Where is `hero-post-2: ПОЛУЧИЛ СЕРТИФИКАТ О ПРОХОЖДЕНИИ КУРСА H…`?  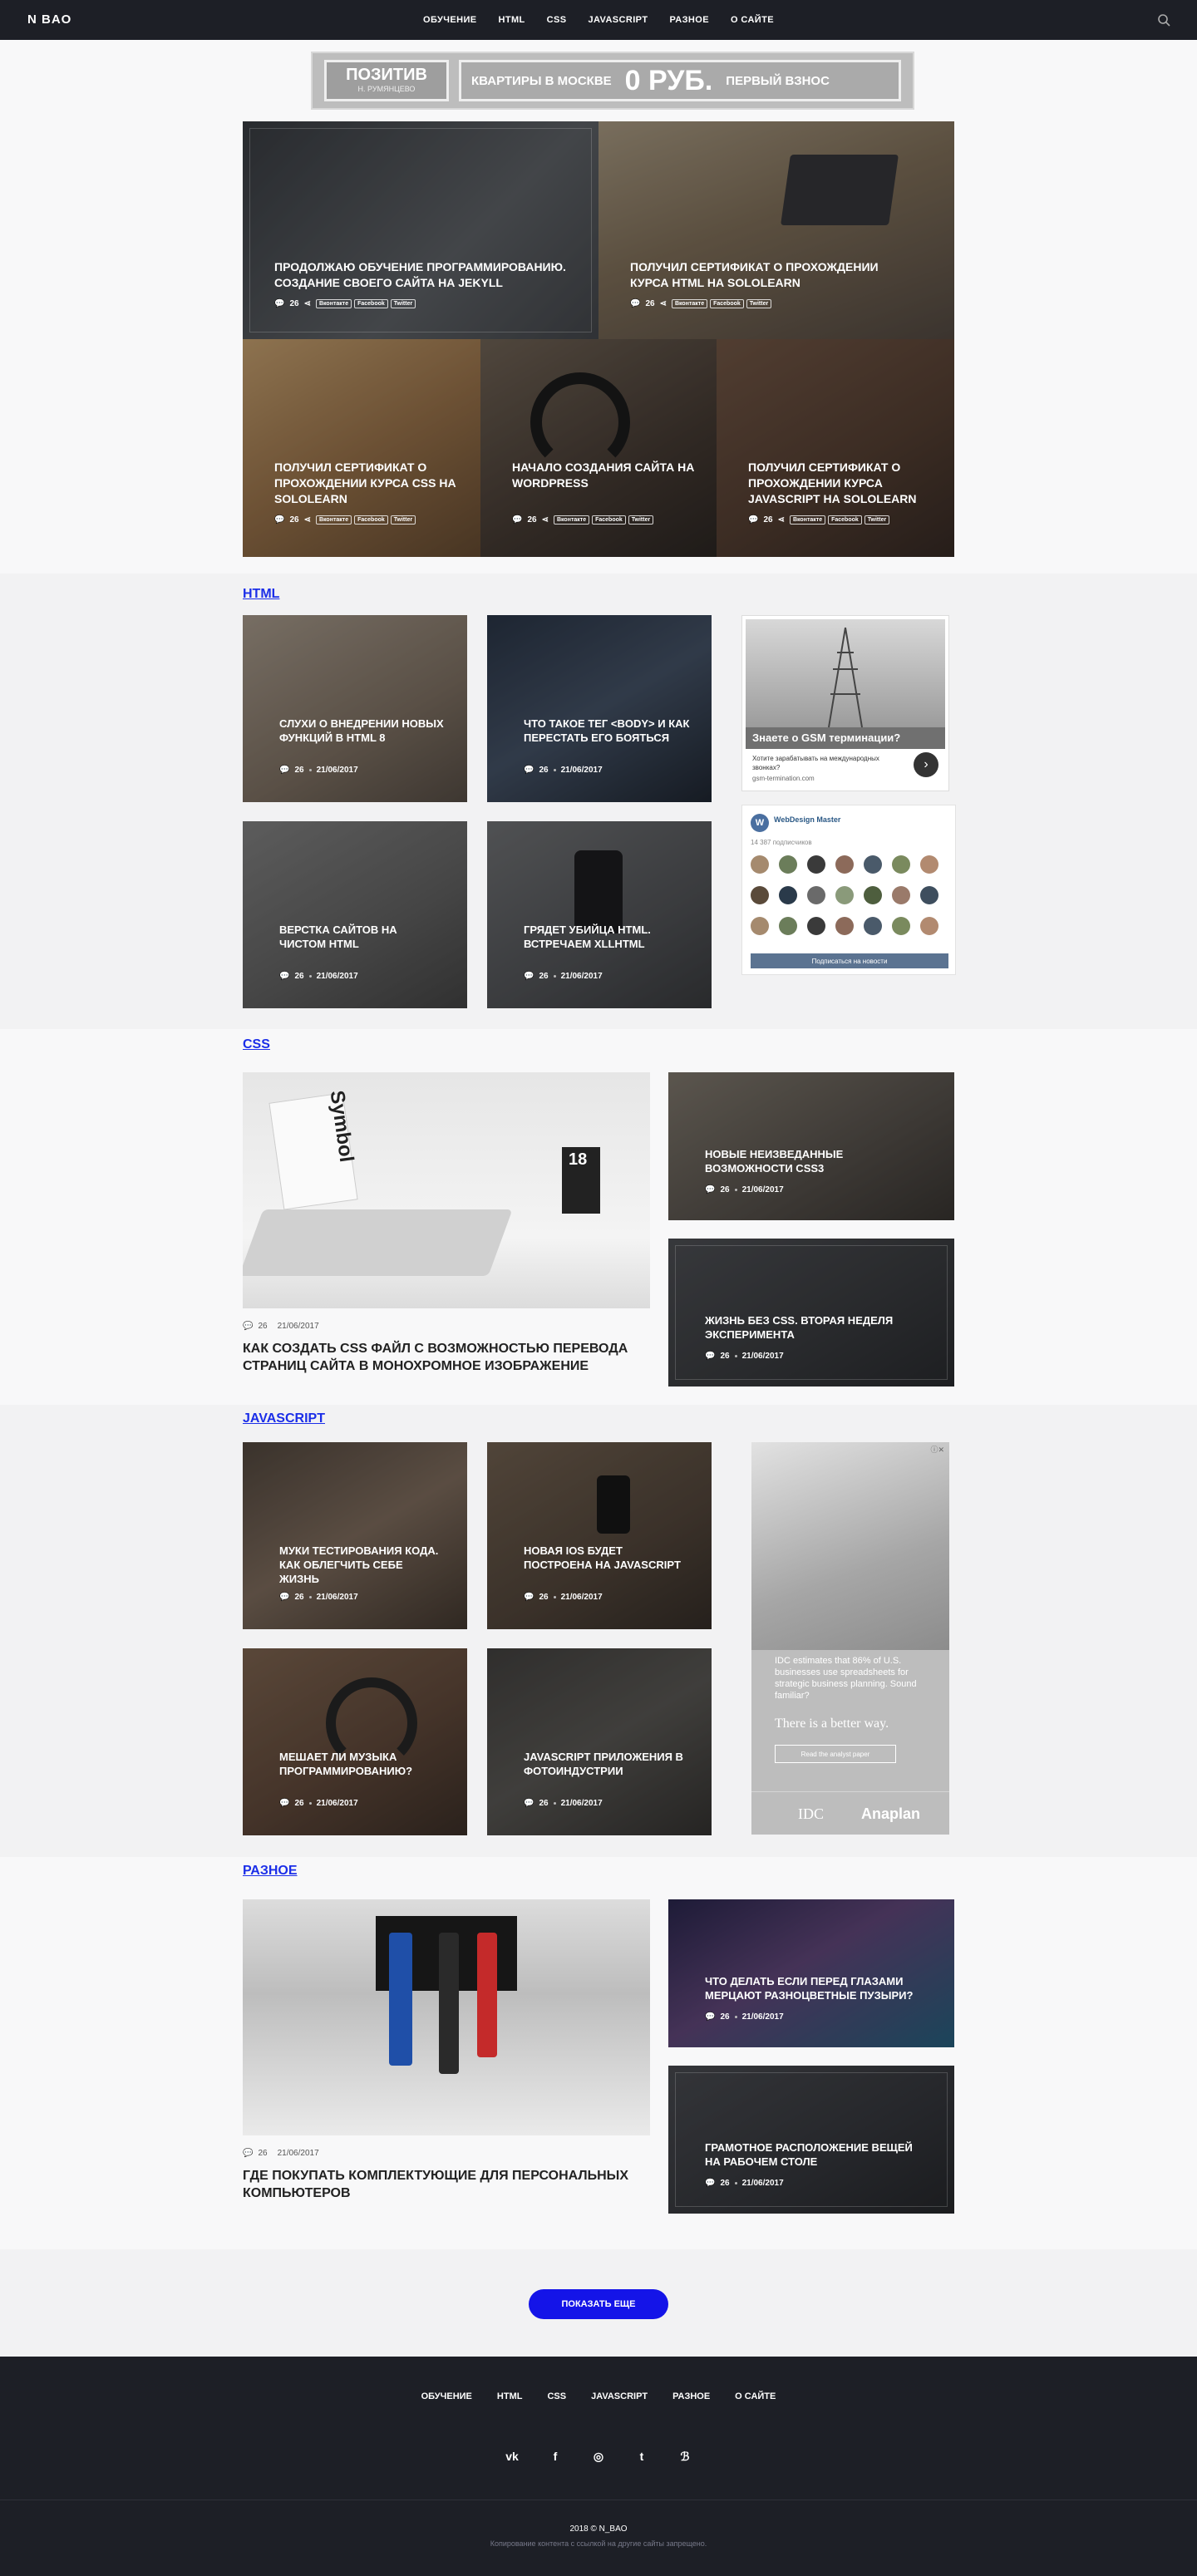
hero-post-2: ПОЛУЧИЛ СЕРТИФИКАТ О ПРОХОЖДЕНИИ КУРСА H… is located at coordinates (776, 230).